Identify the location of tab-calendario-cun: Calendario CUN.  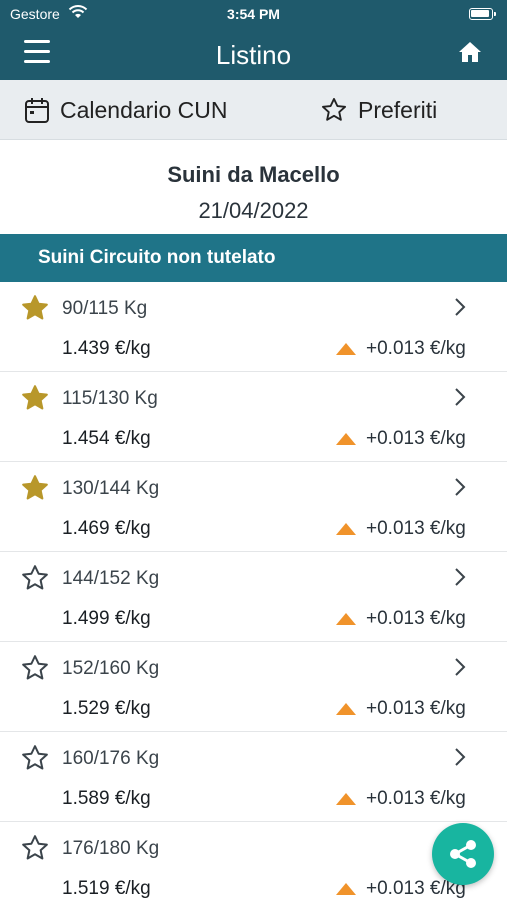
(125, 110).